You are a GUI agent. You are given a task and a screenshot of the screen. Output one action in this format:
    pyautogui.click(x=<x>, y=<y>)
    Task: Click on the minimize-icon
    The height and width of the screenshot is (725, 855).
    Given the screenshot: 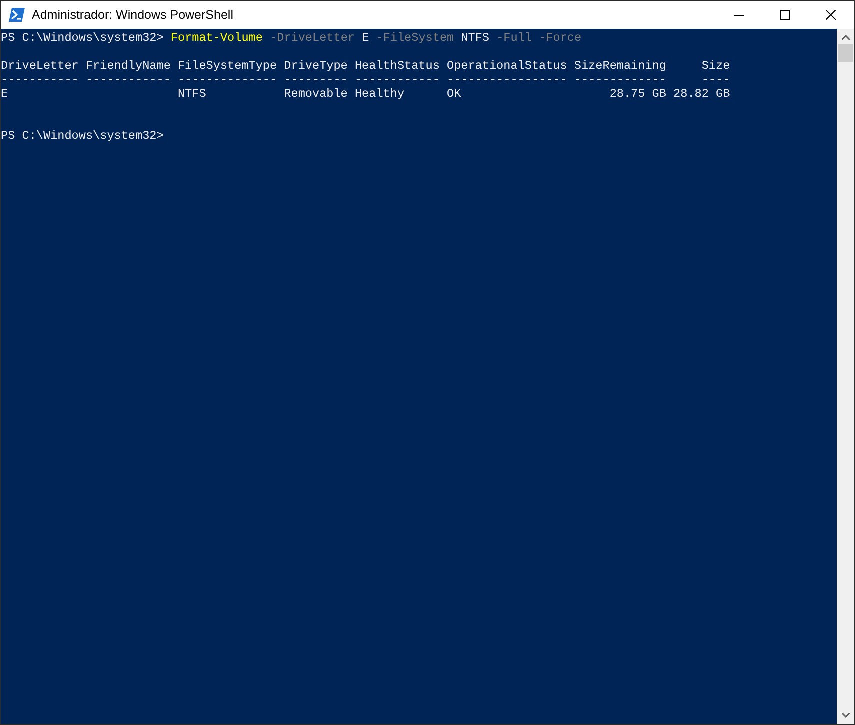 What is the action you would take?
    pyautogui.click(x=739, y=15)
    